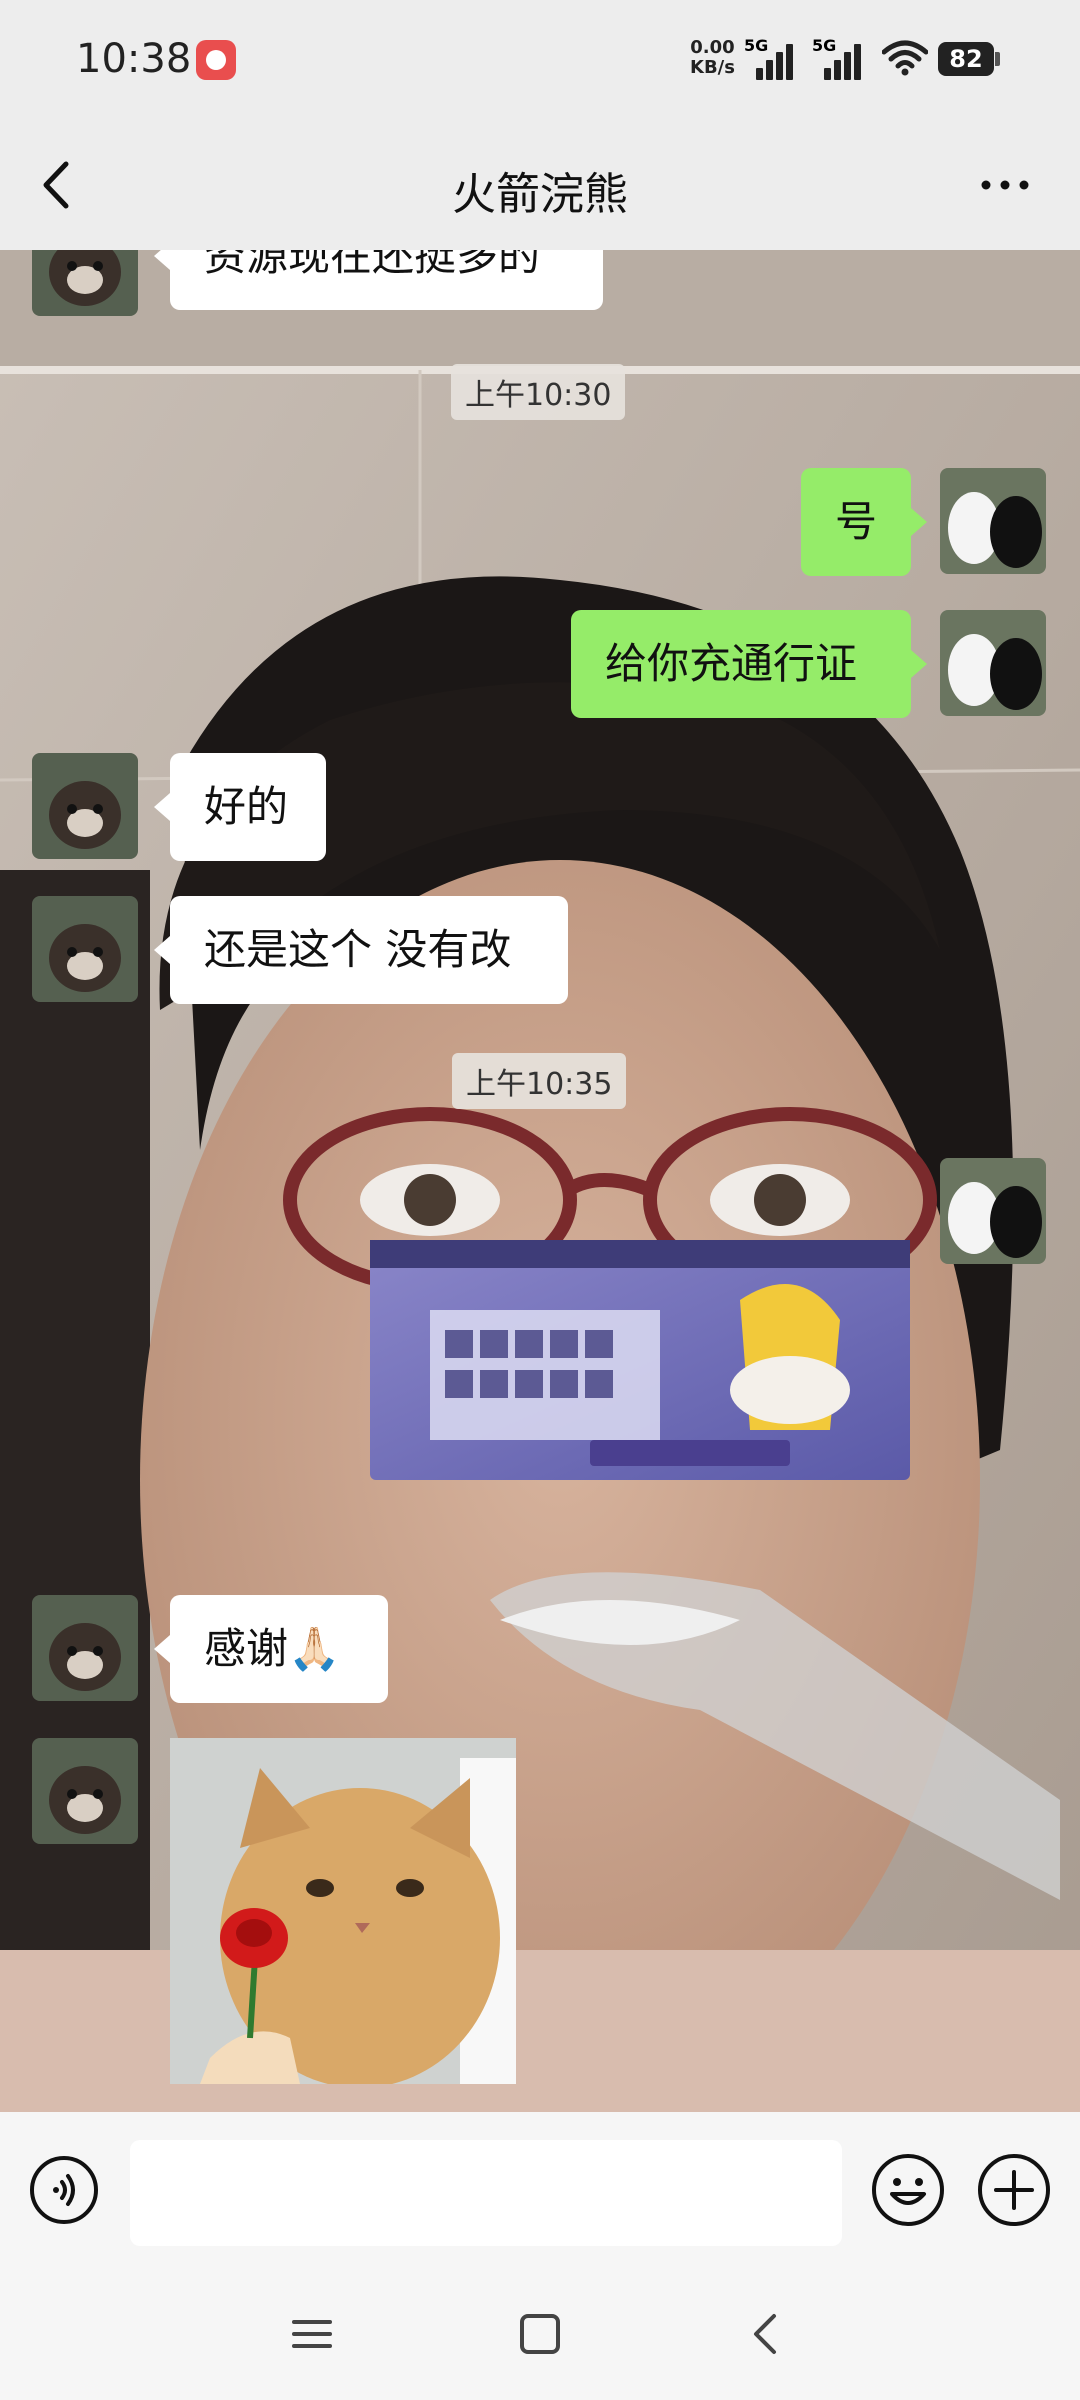 The width and height of the screenshot is (1080, 2400). What do you see at coordinates (969, 59) in the screenshot?
I see `battery-indicator: 82` at bounding box center [969, 59].